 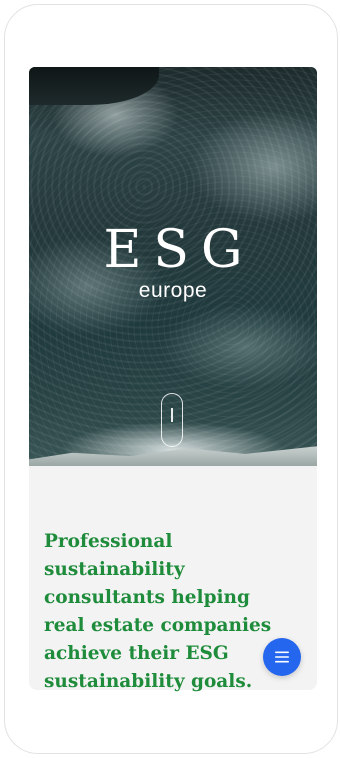 What do you see at coordinates (172, 420) in the screenshot?
I see `scroll-down-indicator-icon` at bounding box center [172, 420].